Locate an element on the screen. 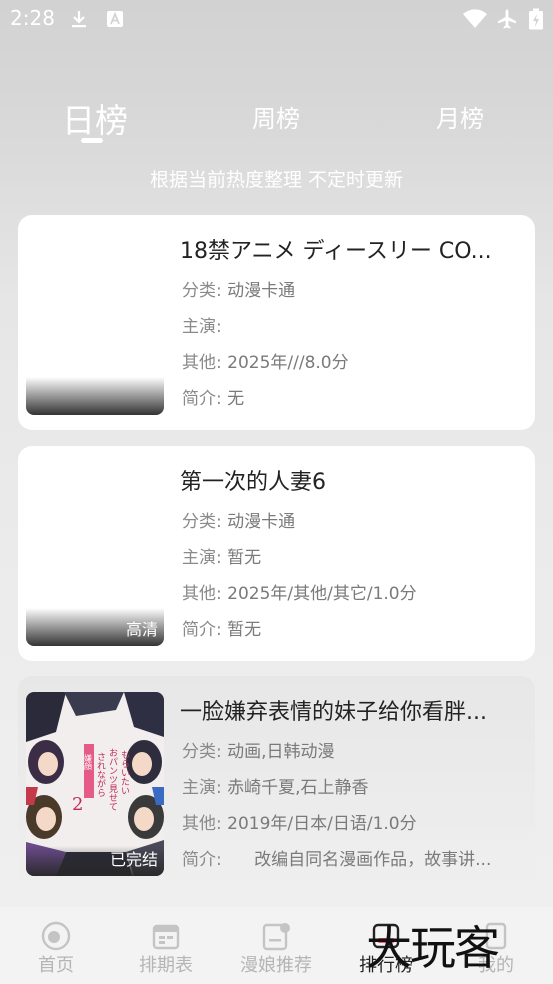  intro-value: 暂无 is located at coordinates (244, 630).